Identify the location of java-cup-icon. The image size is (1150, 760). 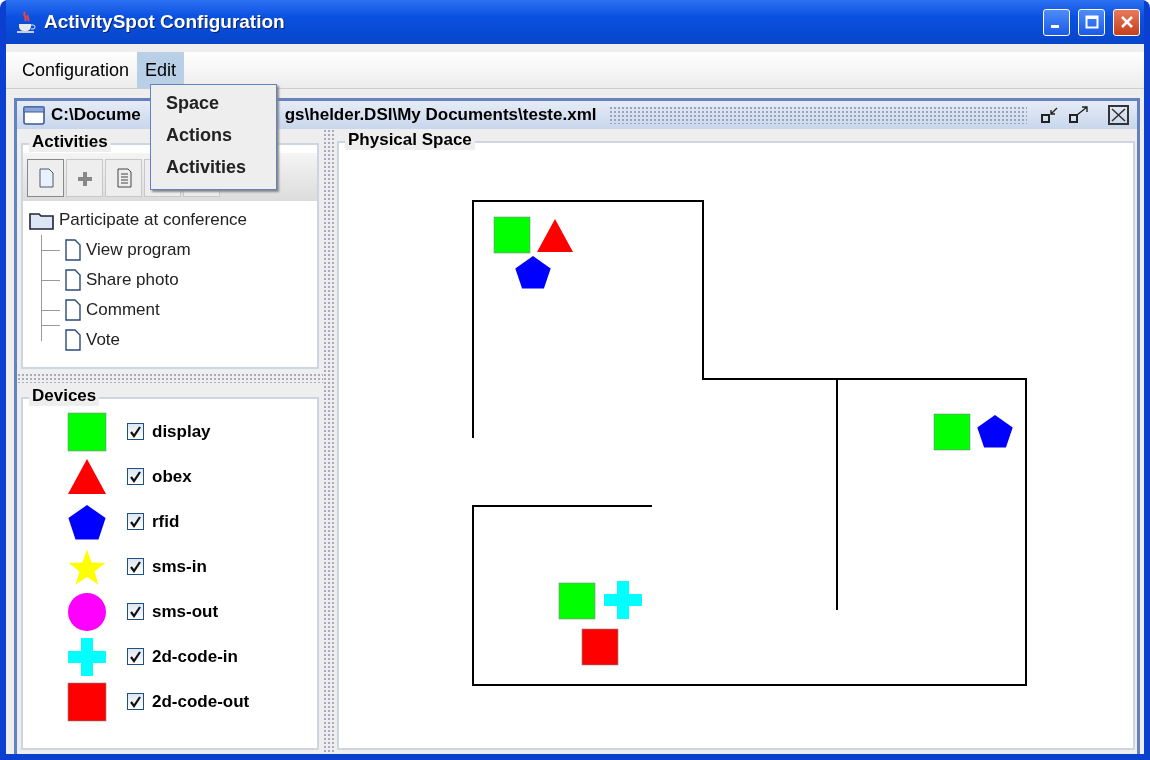
(26, 22).